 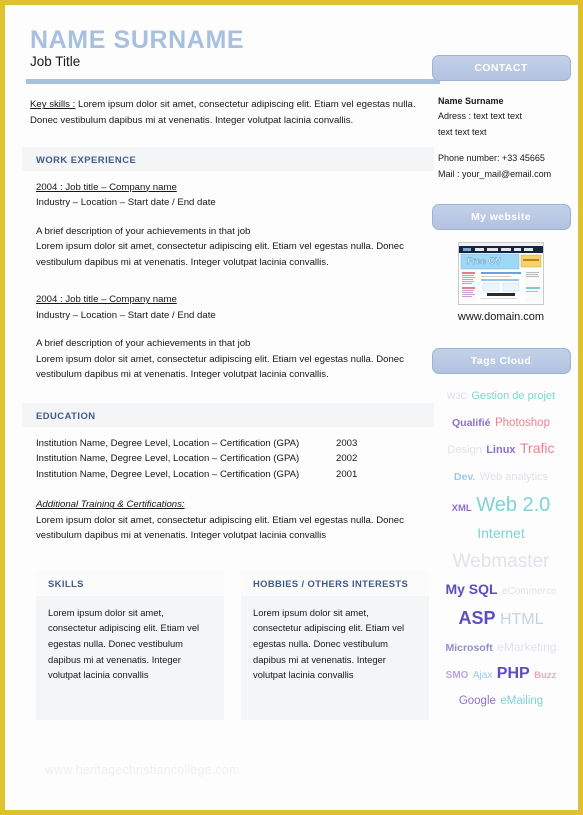 I want to click on tag-item: Gestion de projet, so click(x=513, y=396).